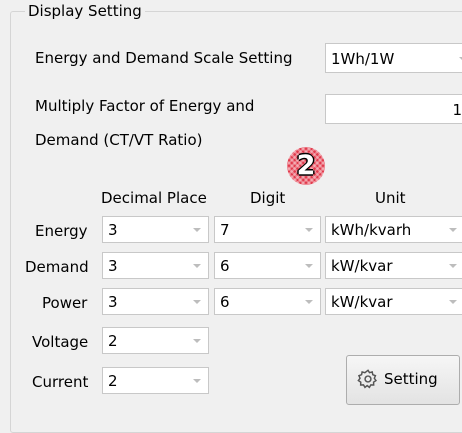 The height and width of the screenshot is (433, 462). Describe the element at coordinates (390, 198) in the screenshot. I see `header-unit: Unit` at that location.